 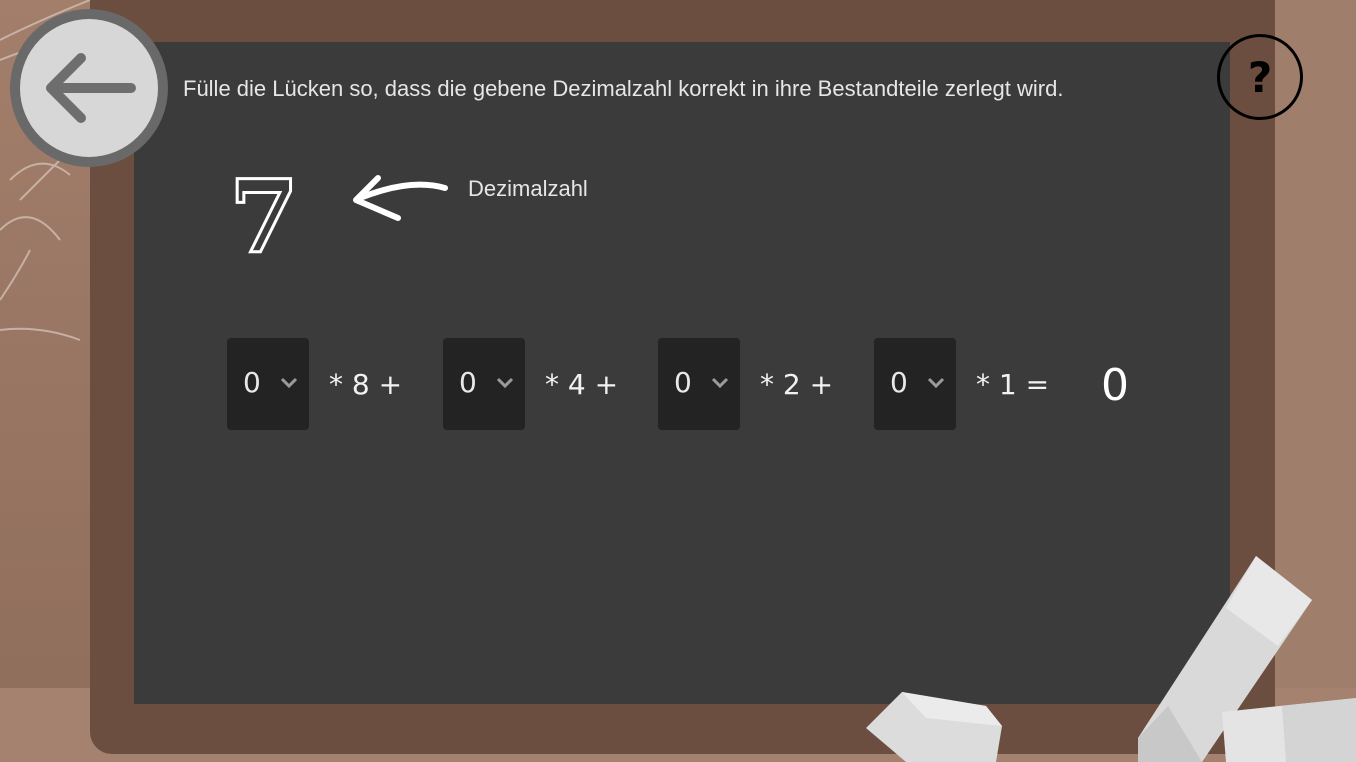 I want to click on equation-row: 0 * 8 + 0 * 4 + 0 * 2 + 0 * 1 = 0, so click(x=697, y=384).